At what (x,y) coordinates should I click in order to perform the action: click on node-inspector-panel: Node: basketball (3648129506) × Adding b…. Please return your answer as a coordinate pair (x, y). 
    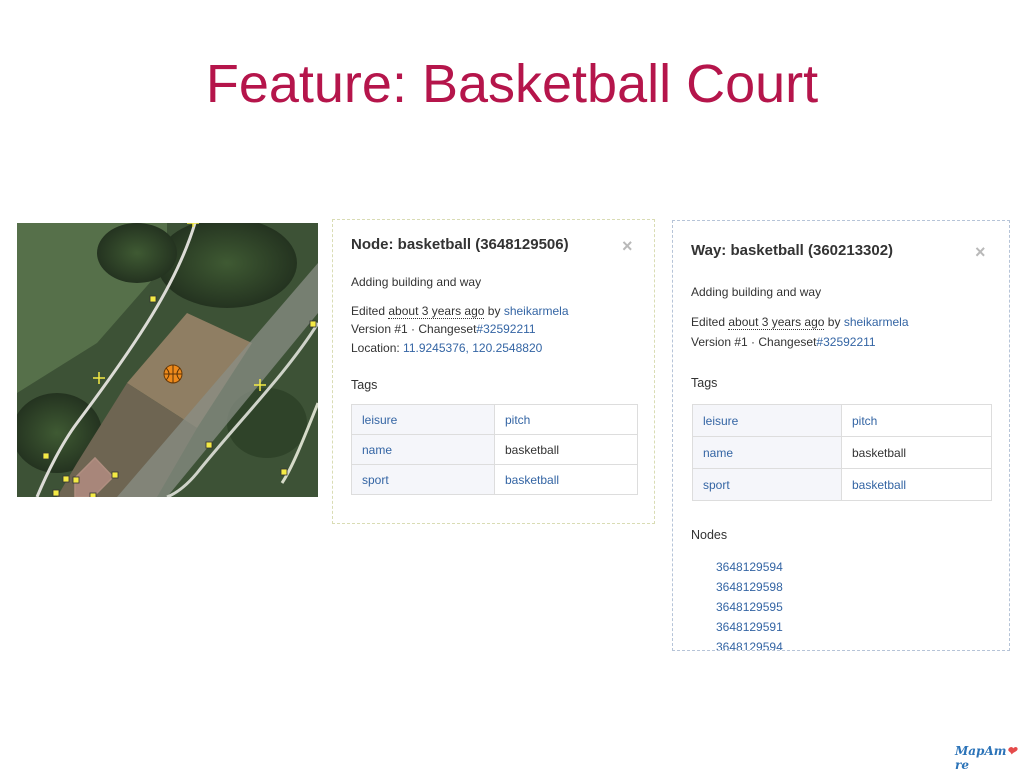
    Looking at the image, I should click on (493, 371).